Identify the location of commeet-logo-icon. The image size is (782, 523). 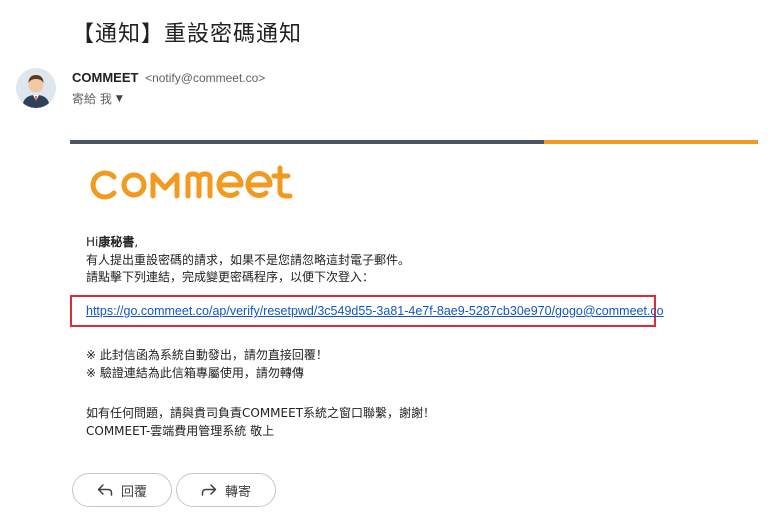
(191, 182).